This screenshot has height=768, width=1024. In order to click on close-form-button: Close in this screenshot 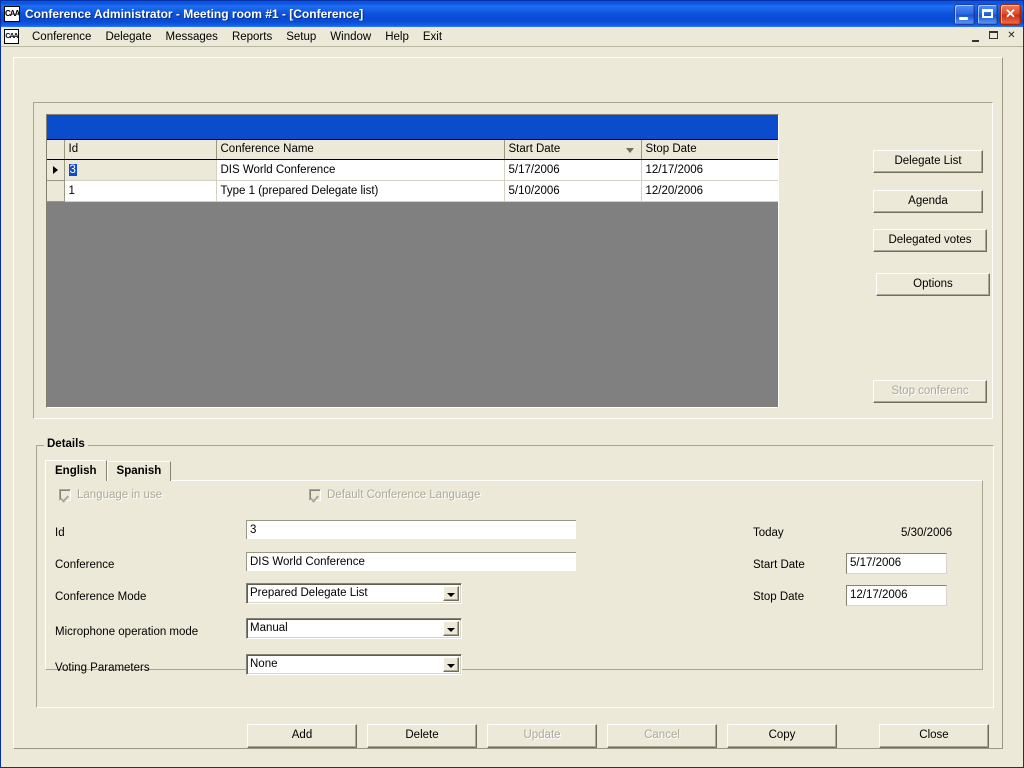, I will do `click(934, 736)`.